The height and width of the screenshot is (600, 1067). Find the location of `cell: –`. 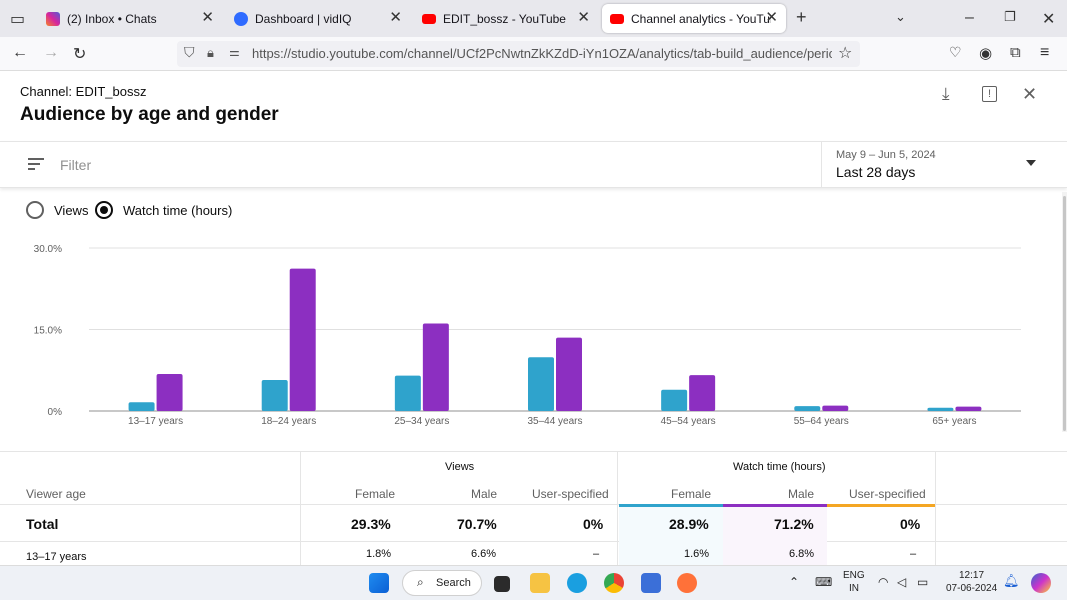

cell: – is located at coordinates (913, 554).